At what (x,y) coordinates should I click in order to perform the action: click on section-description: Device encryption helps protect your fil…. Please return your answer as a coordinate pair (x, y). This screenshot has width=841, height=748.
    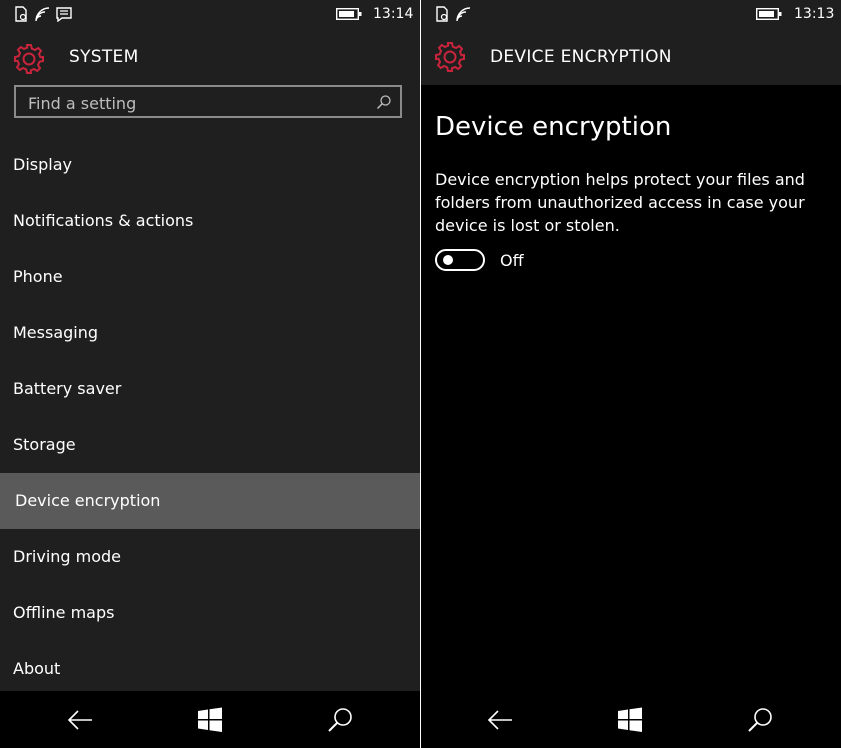
    Looking at the image, I should click on (620, 202).